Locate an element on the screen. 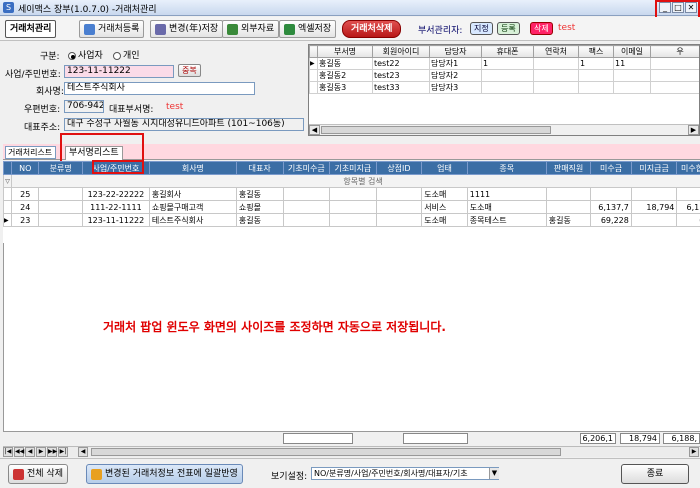 The image size is (700, 488). apply-changes-label: 변경된 거래처정보 전표에 일괄반영 is located at coordinates (171, 474).